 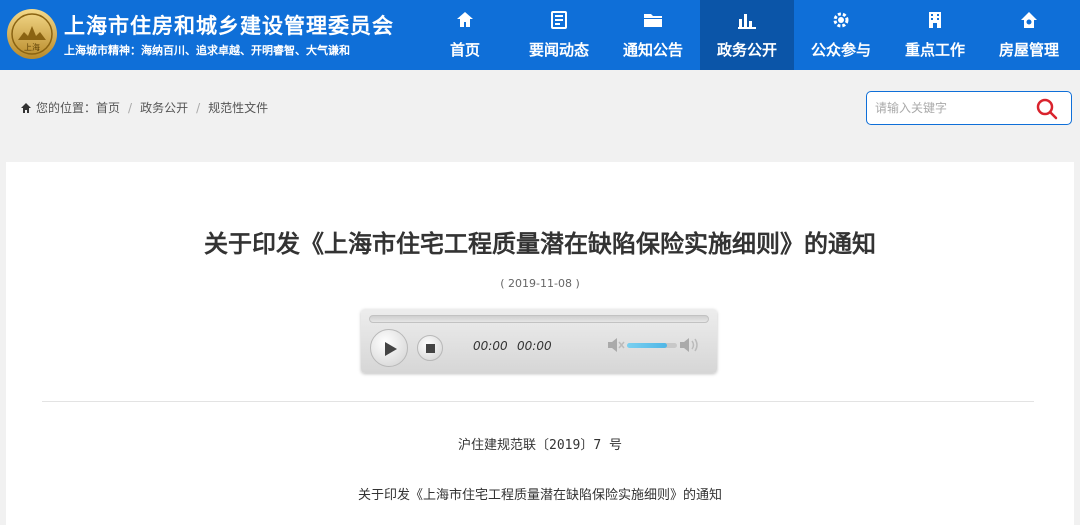 I want to click on breadcrumb-item-gov-affairs: 政务公开, so click(x=164, y=107).